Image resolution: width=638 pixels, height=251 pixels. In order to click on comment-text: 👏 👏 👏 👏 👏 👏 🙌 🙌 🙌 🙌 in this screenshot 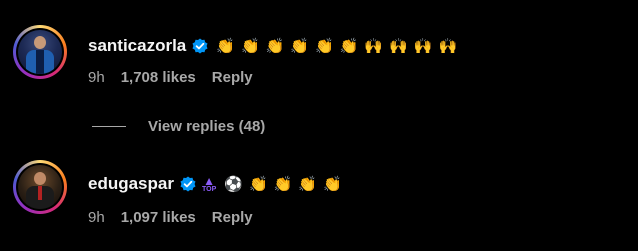, I will do `click(339, 45)`.